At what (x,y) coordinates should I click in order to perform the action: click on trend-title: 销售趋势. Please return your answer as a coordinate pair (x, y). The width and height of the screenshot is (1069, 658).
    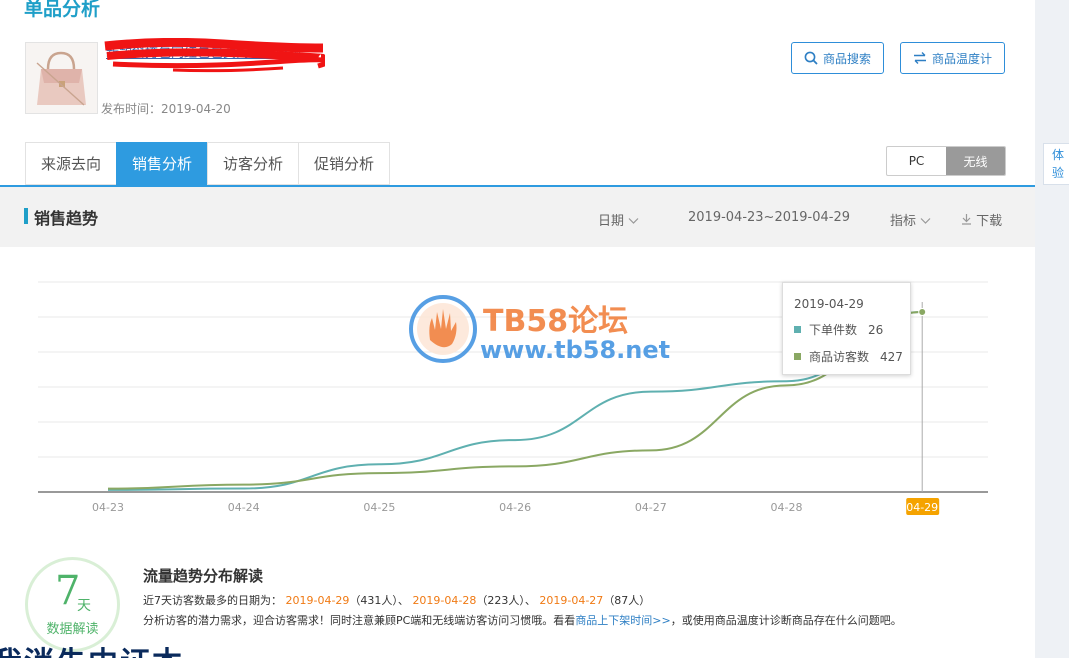
    Looking at the image, I should click on (66, 218).